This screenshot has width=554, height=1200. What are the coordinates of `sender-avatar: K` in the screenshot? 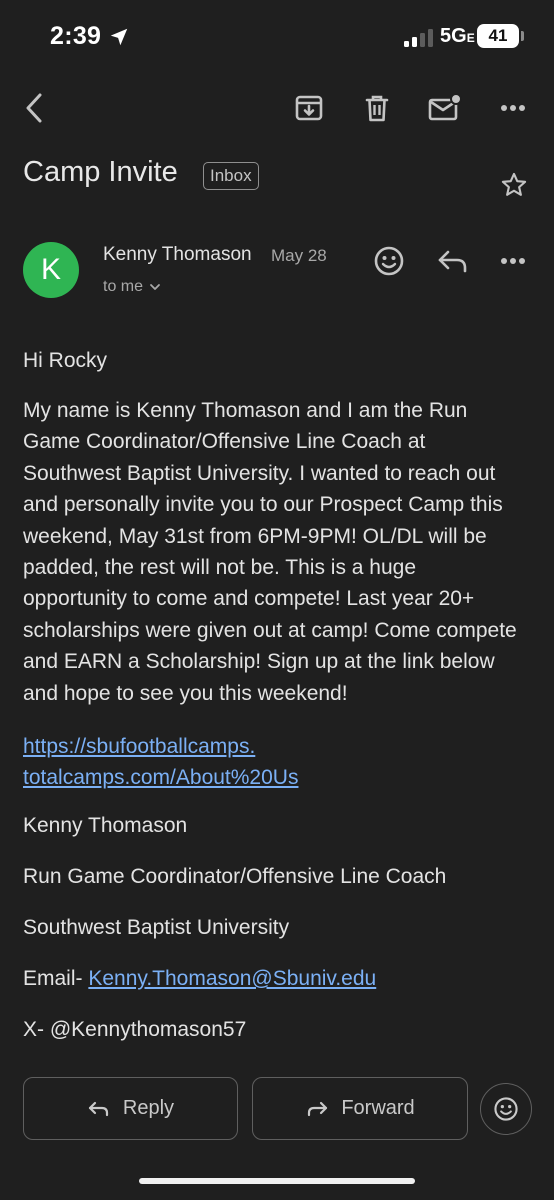 It's located at (51, 270).